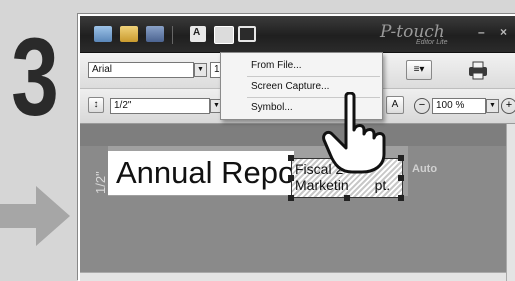 The width and height of the screenshot is (515, 281). What do you see at coordinates (503, 32) in the screenshot?
I see `close-button: ×` at bounding box center [503, 32].